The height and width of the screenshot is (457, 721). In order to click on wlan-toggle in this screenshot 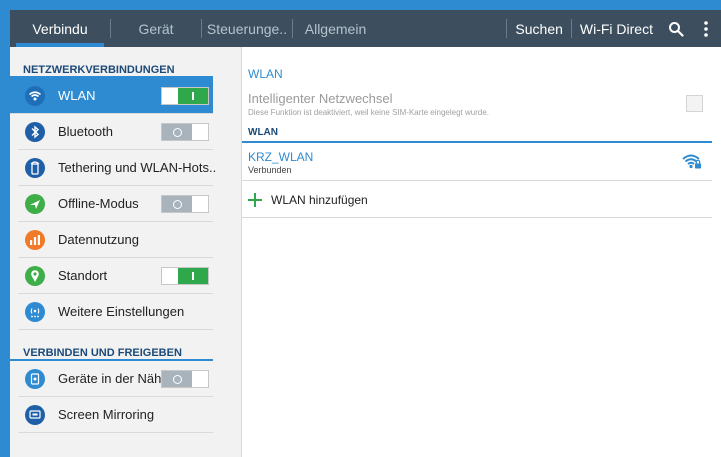, I will do `click(185, 96)`.